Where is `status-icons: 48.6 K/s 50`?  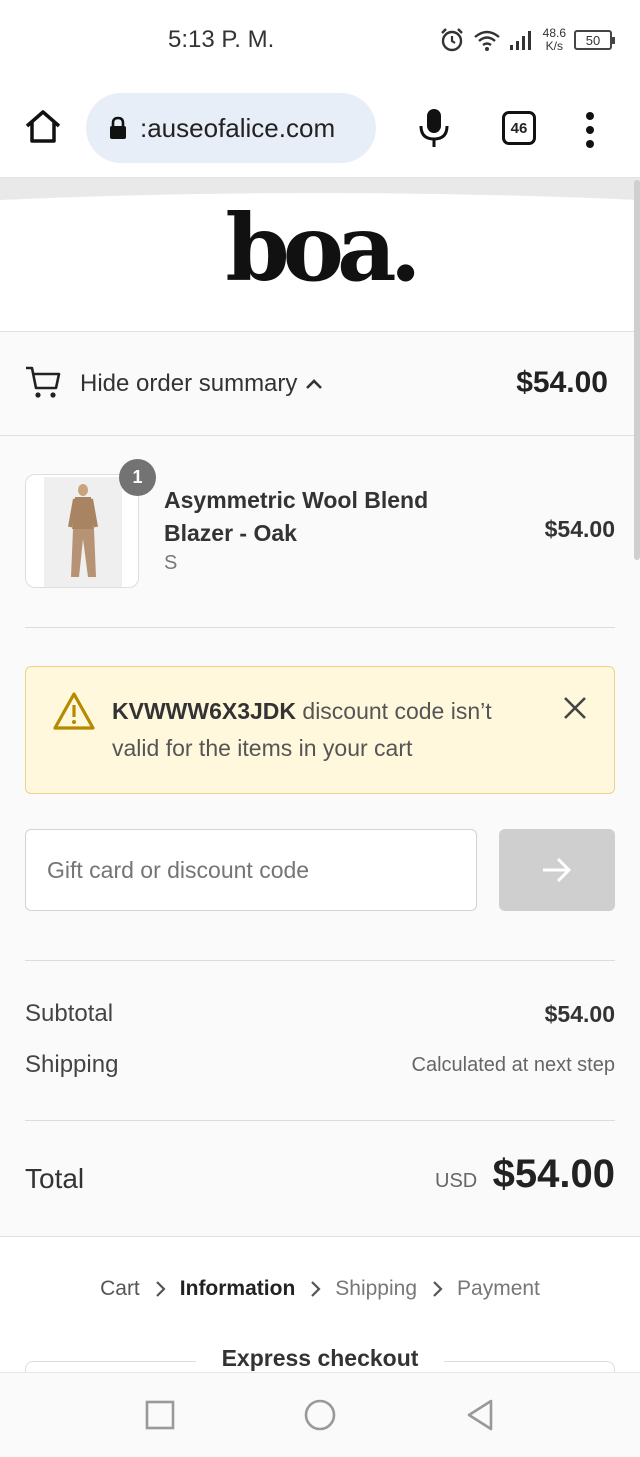
status-icons: 48.6 K/s 50 is located at coordinates (527, 40).